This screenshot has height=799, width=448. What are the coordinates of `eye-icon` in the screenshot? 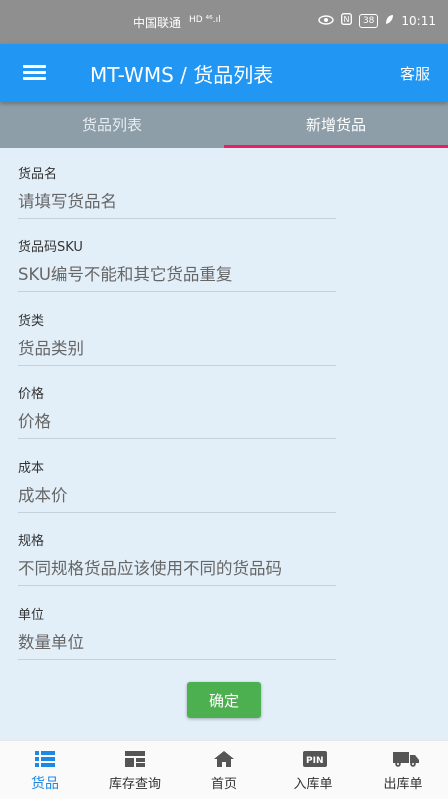 It's located at (326, 21).